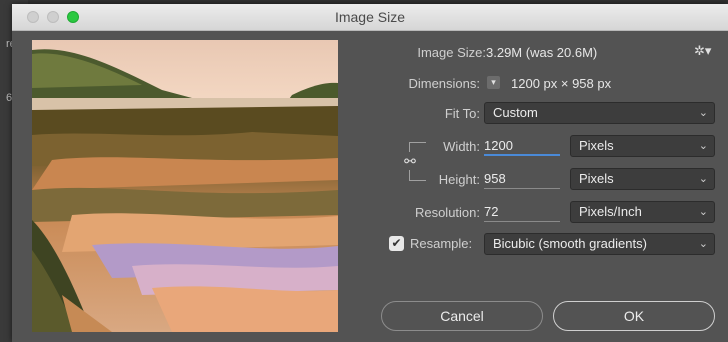  What do you see at coordinates (570, 243) in the screenshot?
I see `resample-method-value: Bicubic (smooth gradients)` at bounding box center [570, 243].